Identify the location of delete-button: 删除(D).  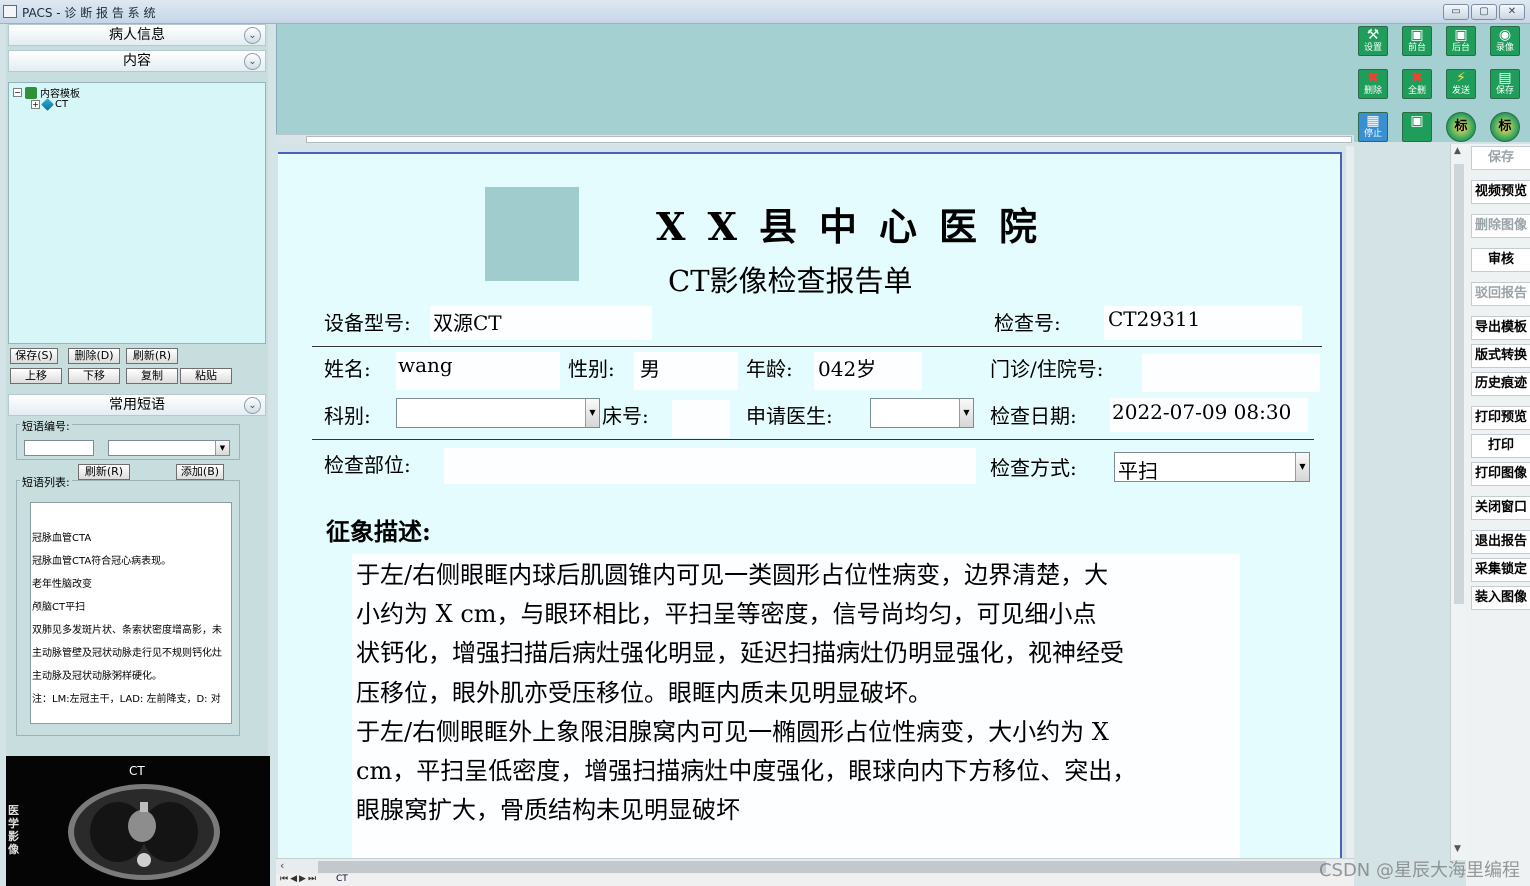
(94, 356).